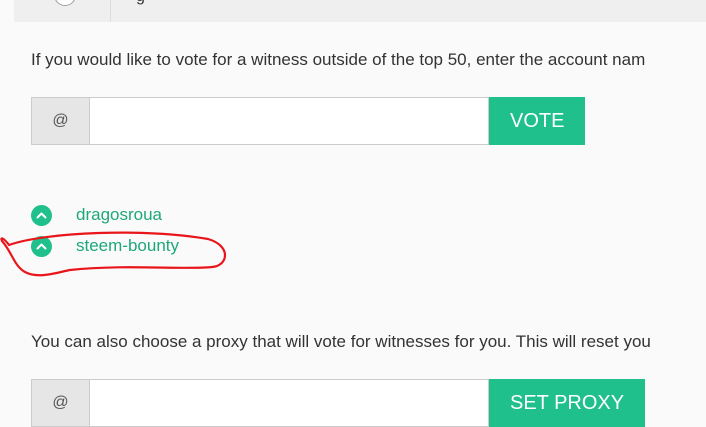 This screenshot has height=427, width=706. I want to click on set-proxy-button: SET PROXY, so click(567, 403).